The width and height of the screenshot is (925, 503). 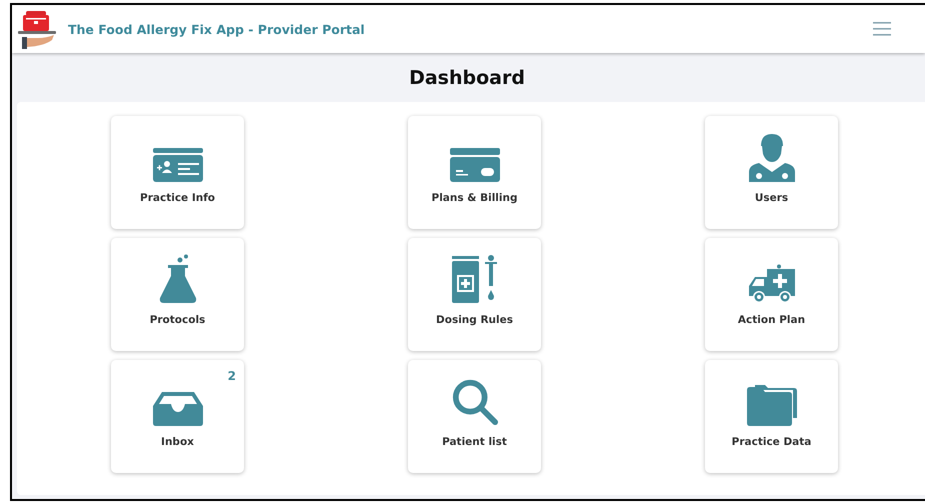 I want to click on folders-icon, so click(x=771, y=405).